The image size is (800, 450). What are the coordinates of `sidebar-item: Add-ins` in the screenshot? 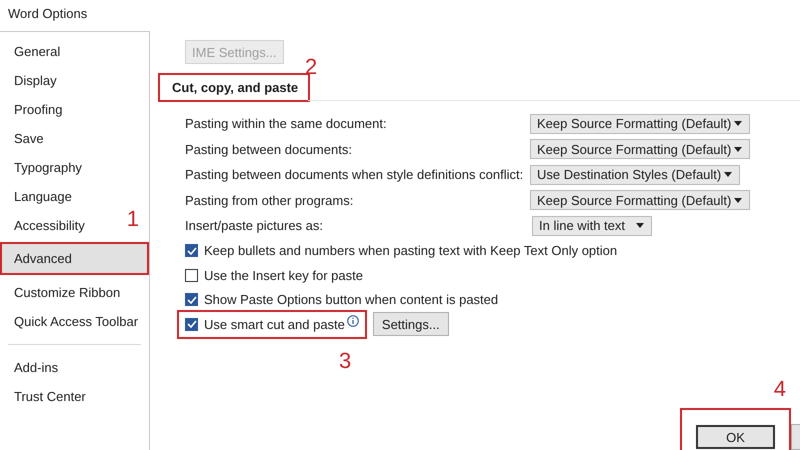 It's located at (29, 367).